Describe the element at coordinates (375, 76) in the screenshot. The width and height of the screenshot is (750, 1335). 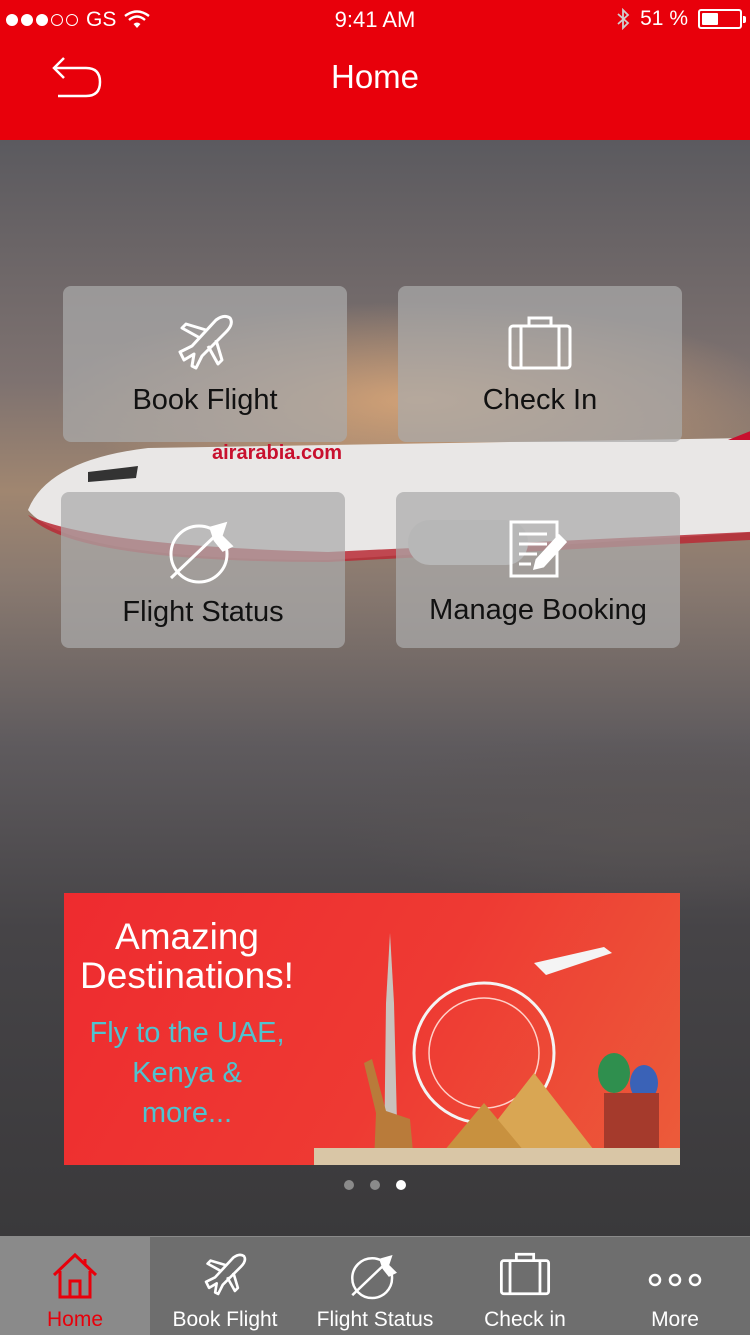
I see `page-title: Home` at that location.